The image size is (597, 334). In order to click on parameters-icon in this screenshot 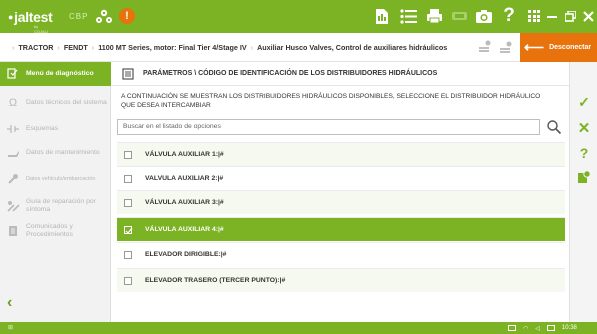, I will do `click(128, 73)`.